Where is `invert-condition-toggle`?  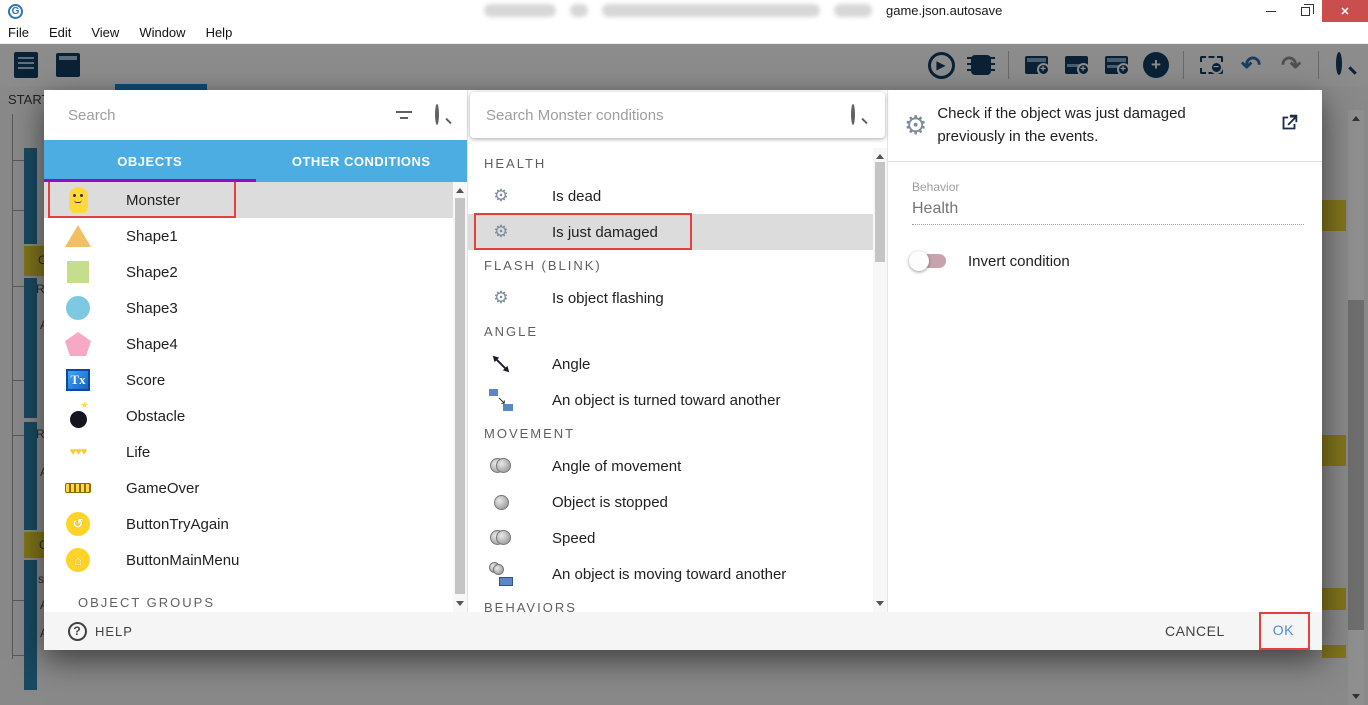 invert-condition-toggle is located at coordinates (927, 261).